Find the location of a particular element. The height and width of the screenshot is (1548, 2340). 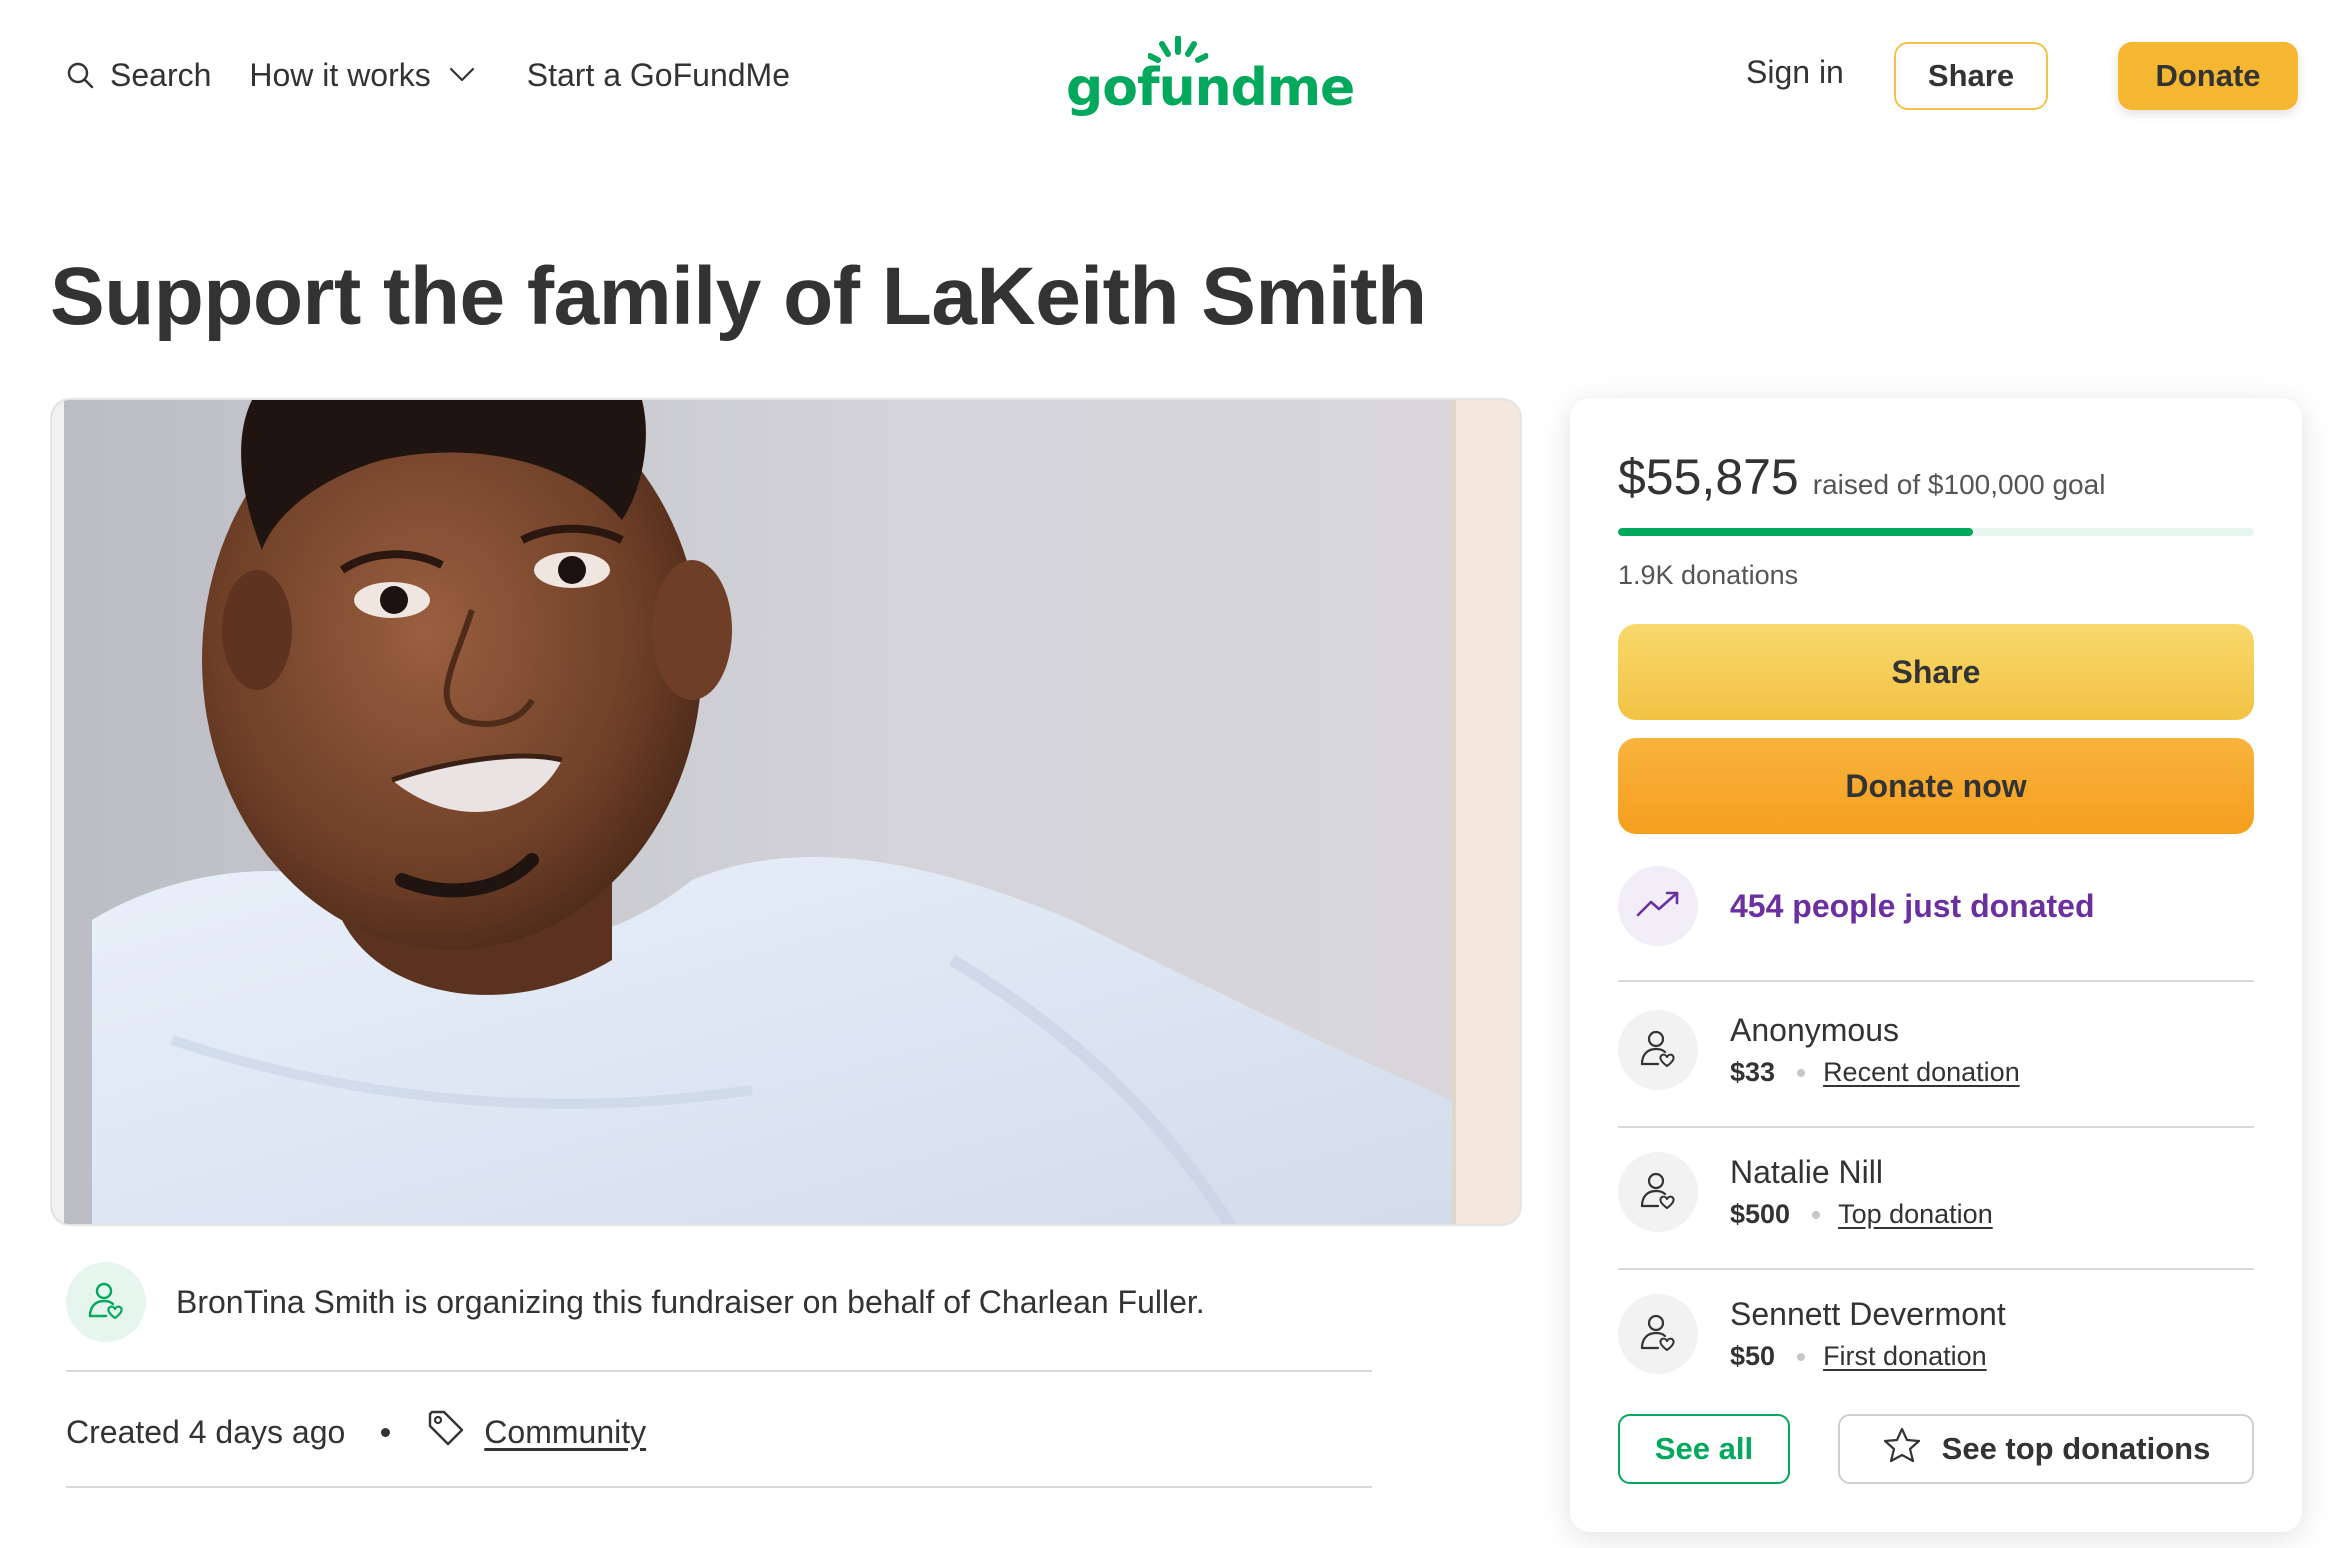

campaign-meta: Created 4 days ago Community is located at coordinates (356, 1432).